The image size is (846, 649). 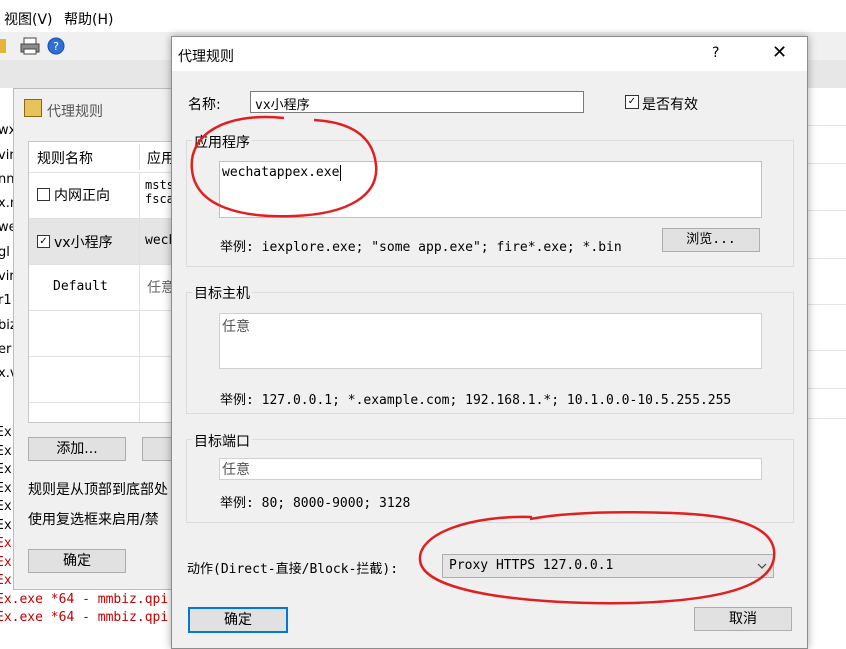 I want to click on cancel-button: 取消, so click(x=743, y=619).